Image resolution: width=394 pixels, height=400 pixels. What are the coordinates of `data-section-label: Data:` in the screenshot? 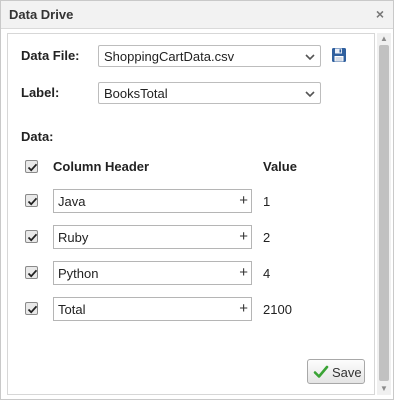 It's located at (37, 136).